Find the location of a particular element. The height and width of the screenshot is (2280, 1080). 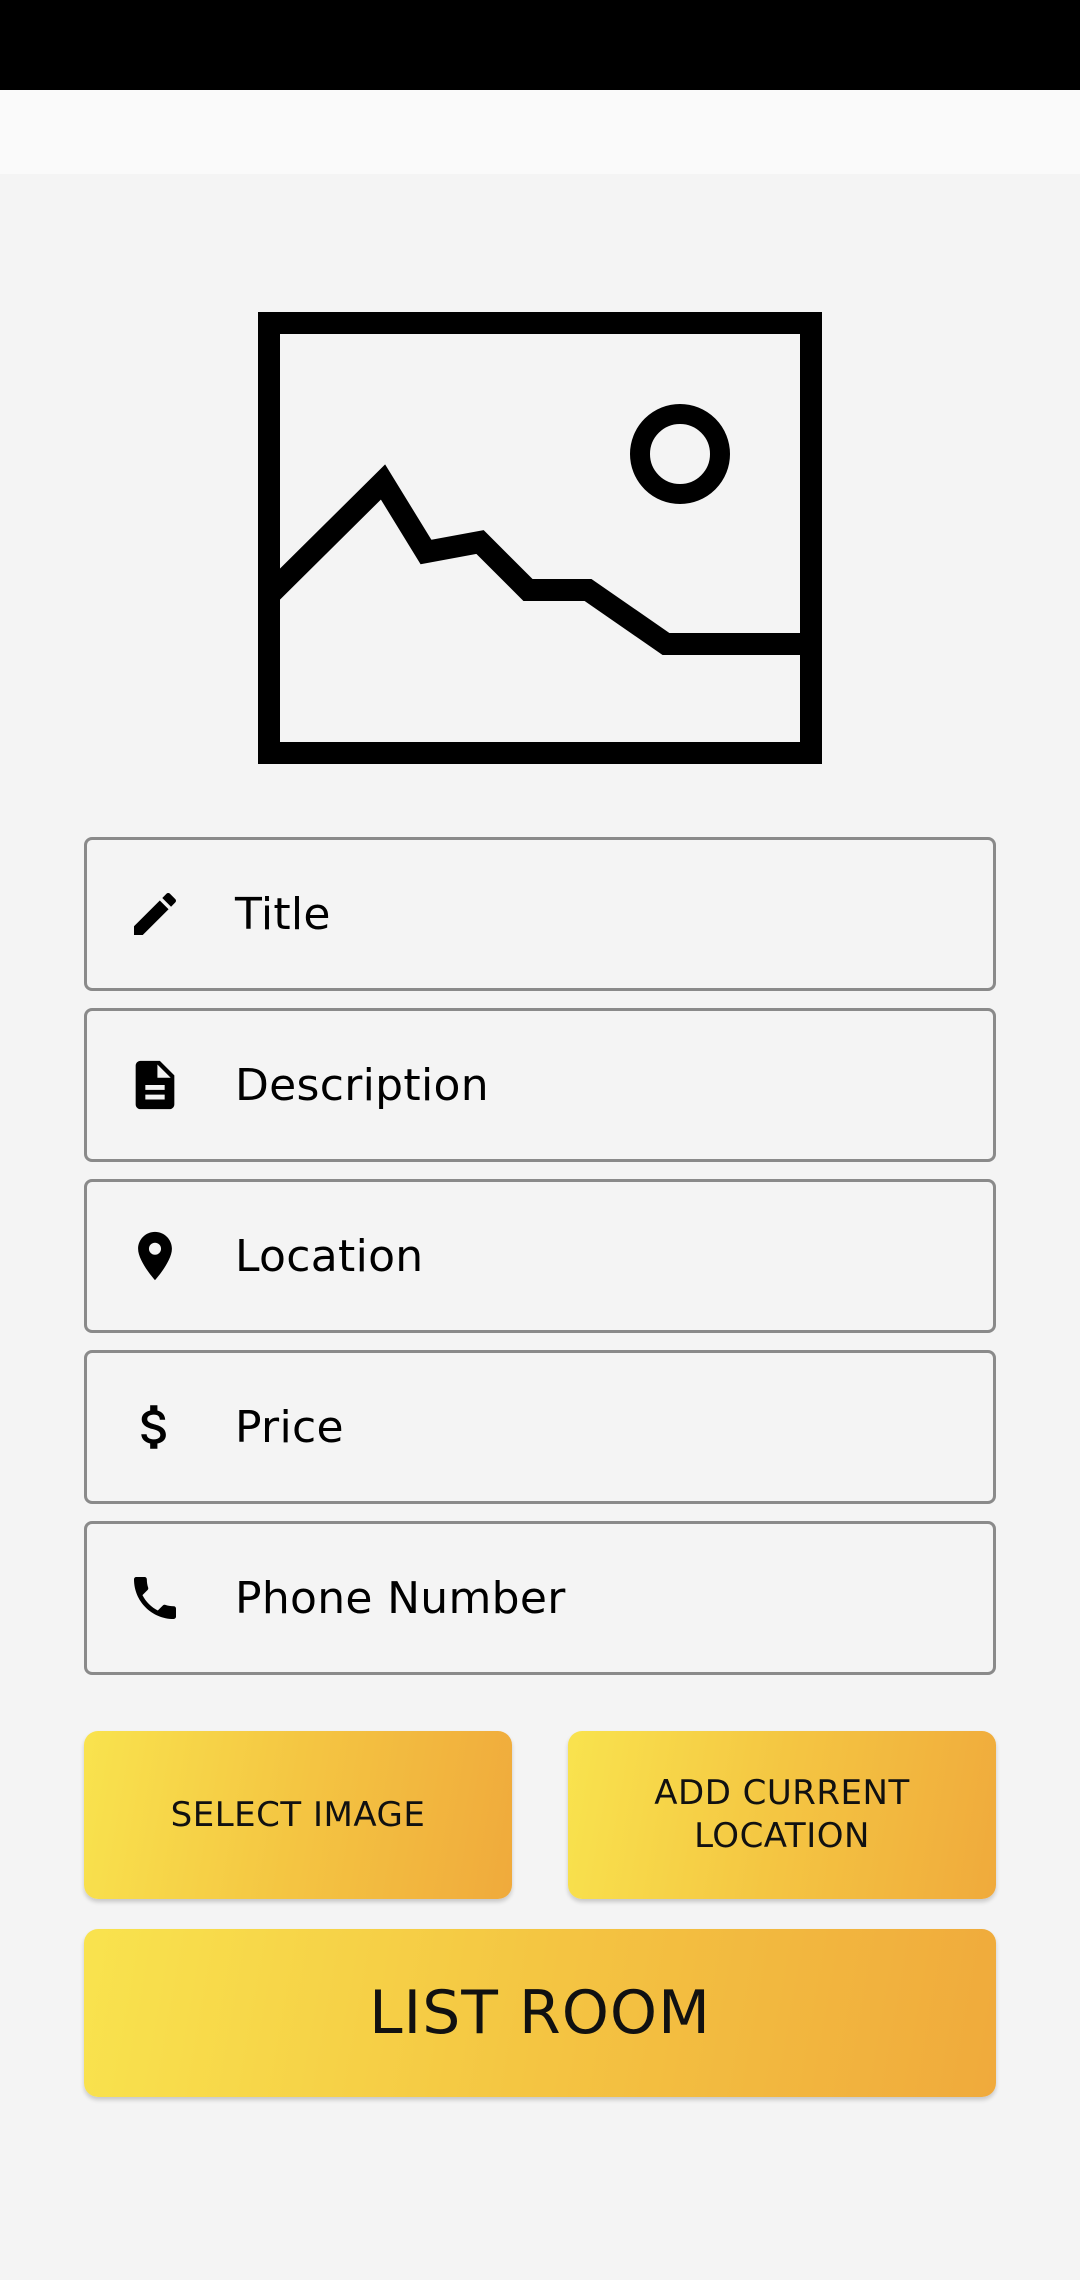

pencil-icon is located at coordinates (155, 914).